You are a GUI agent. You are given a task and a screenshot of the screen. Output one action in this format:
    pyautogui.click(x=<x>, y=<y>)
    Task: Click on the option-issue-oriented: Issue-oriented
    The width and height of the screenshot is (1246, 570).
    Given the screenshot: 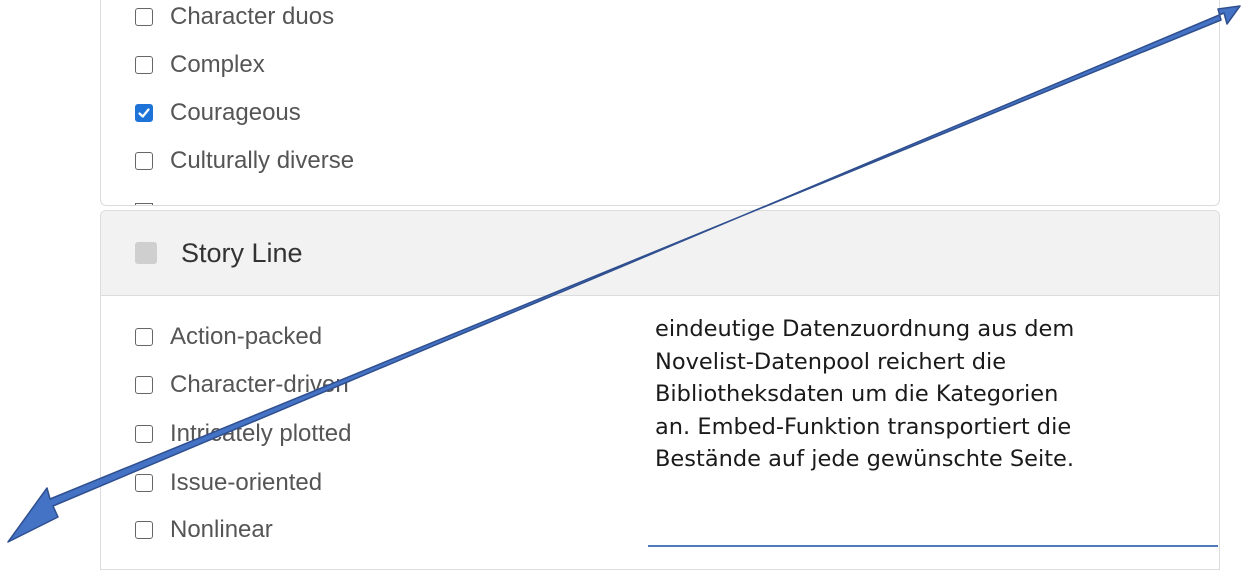 What is the action you would take?
    pyautogui.click(x=228, y=483)
    